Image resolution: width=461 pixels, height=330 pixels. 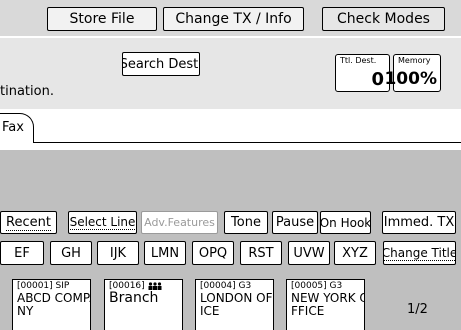 What do you see at coordinates (355, 253) in the screenshot?
I see `index-tab-xyz: XYZ` at bounding box center [355, 253].